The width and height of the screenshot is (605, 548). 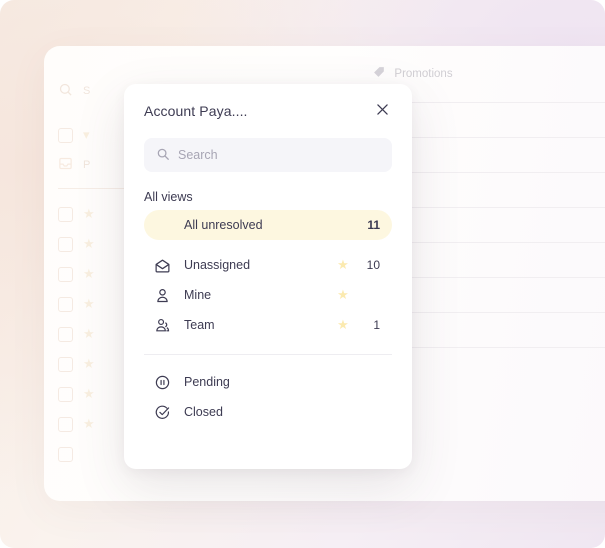 What do you see at coordinates (268, 382) in the screenshot?
I see `view-item-pending: Pending` at bounding box center [268, 382].